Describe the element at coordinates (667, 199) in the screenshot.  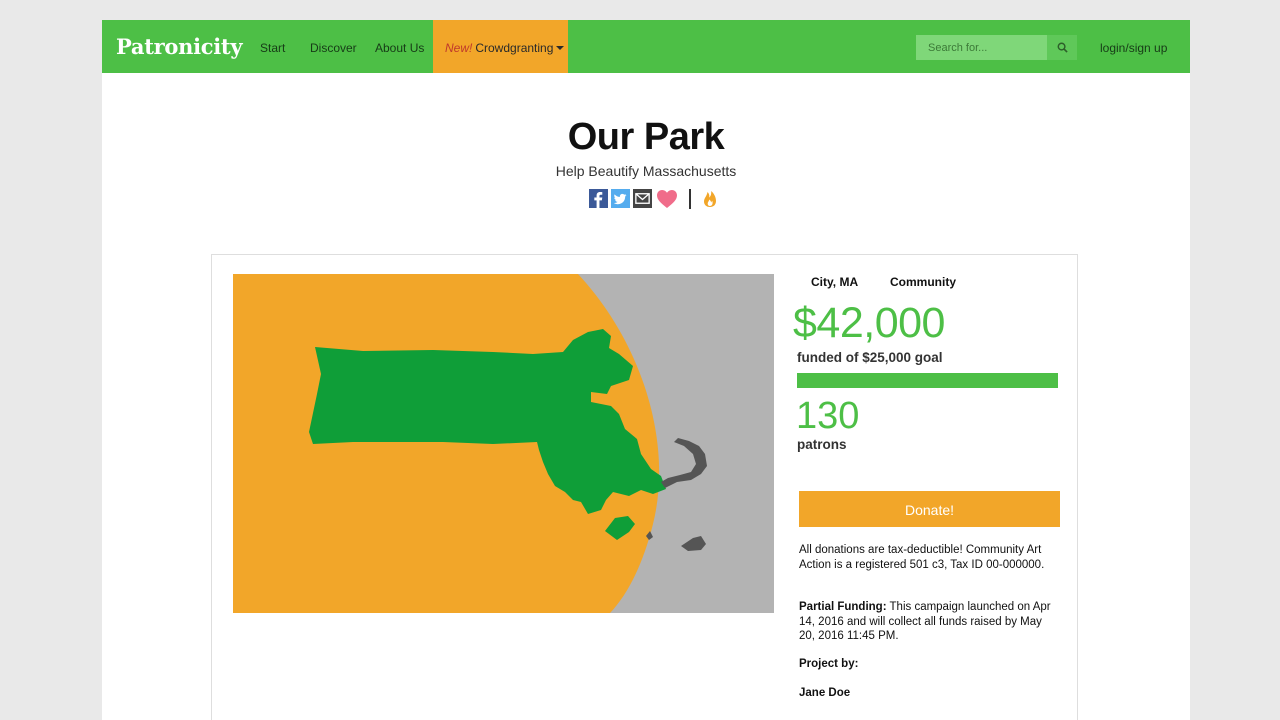
I see `heart-icon` at that location.